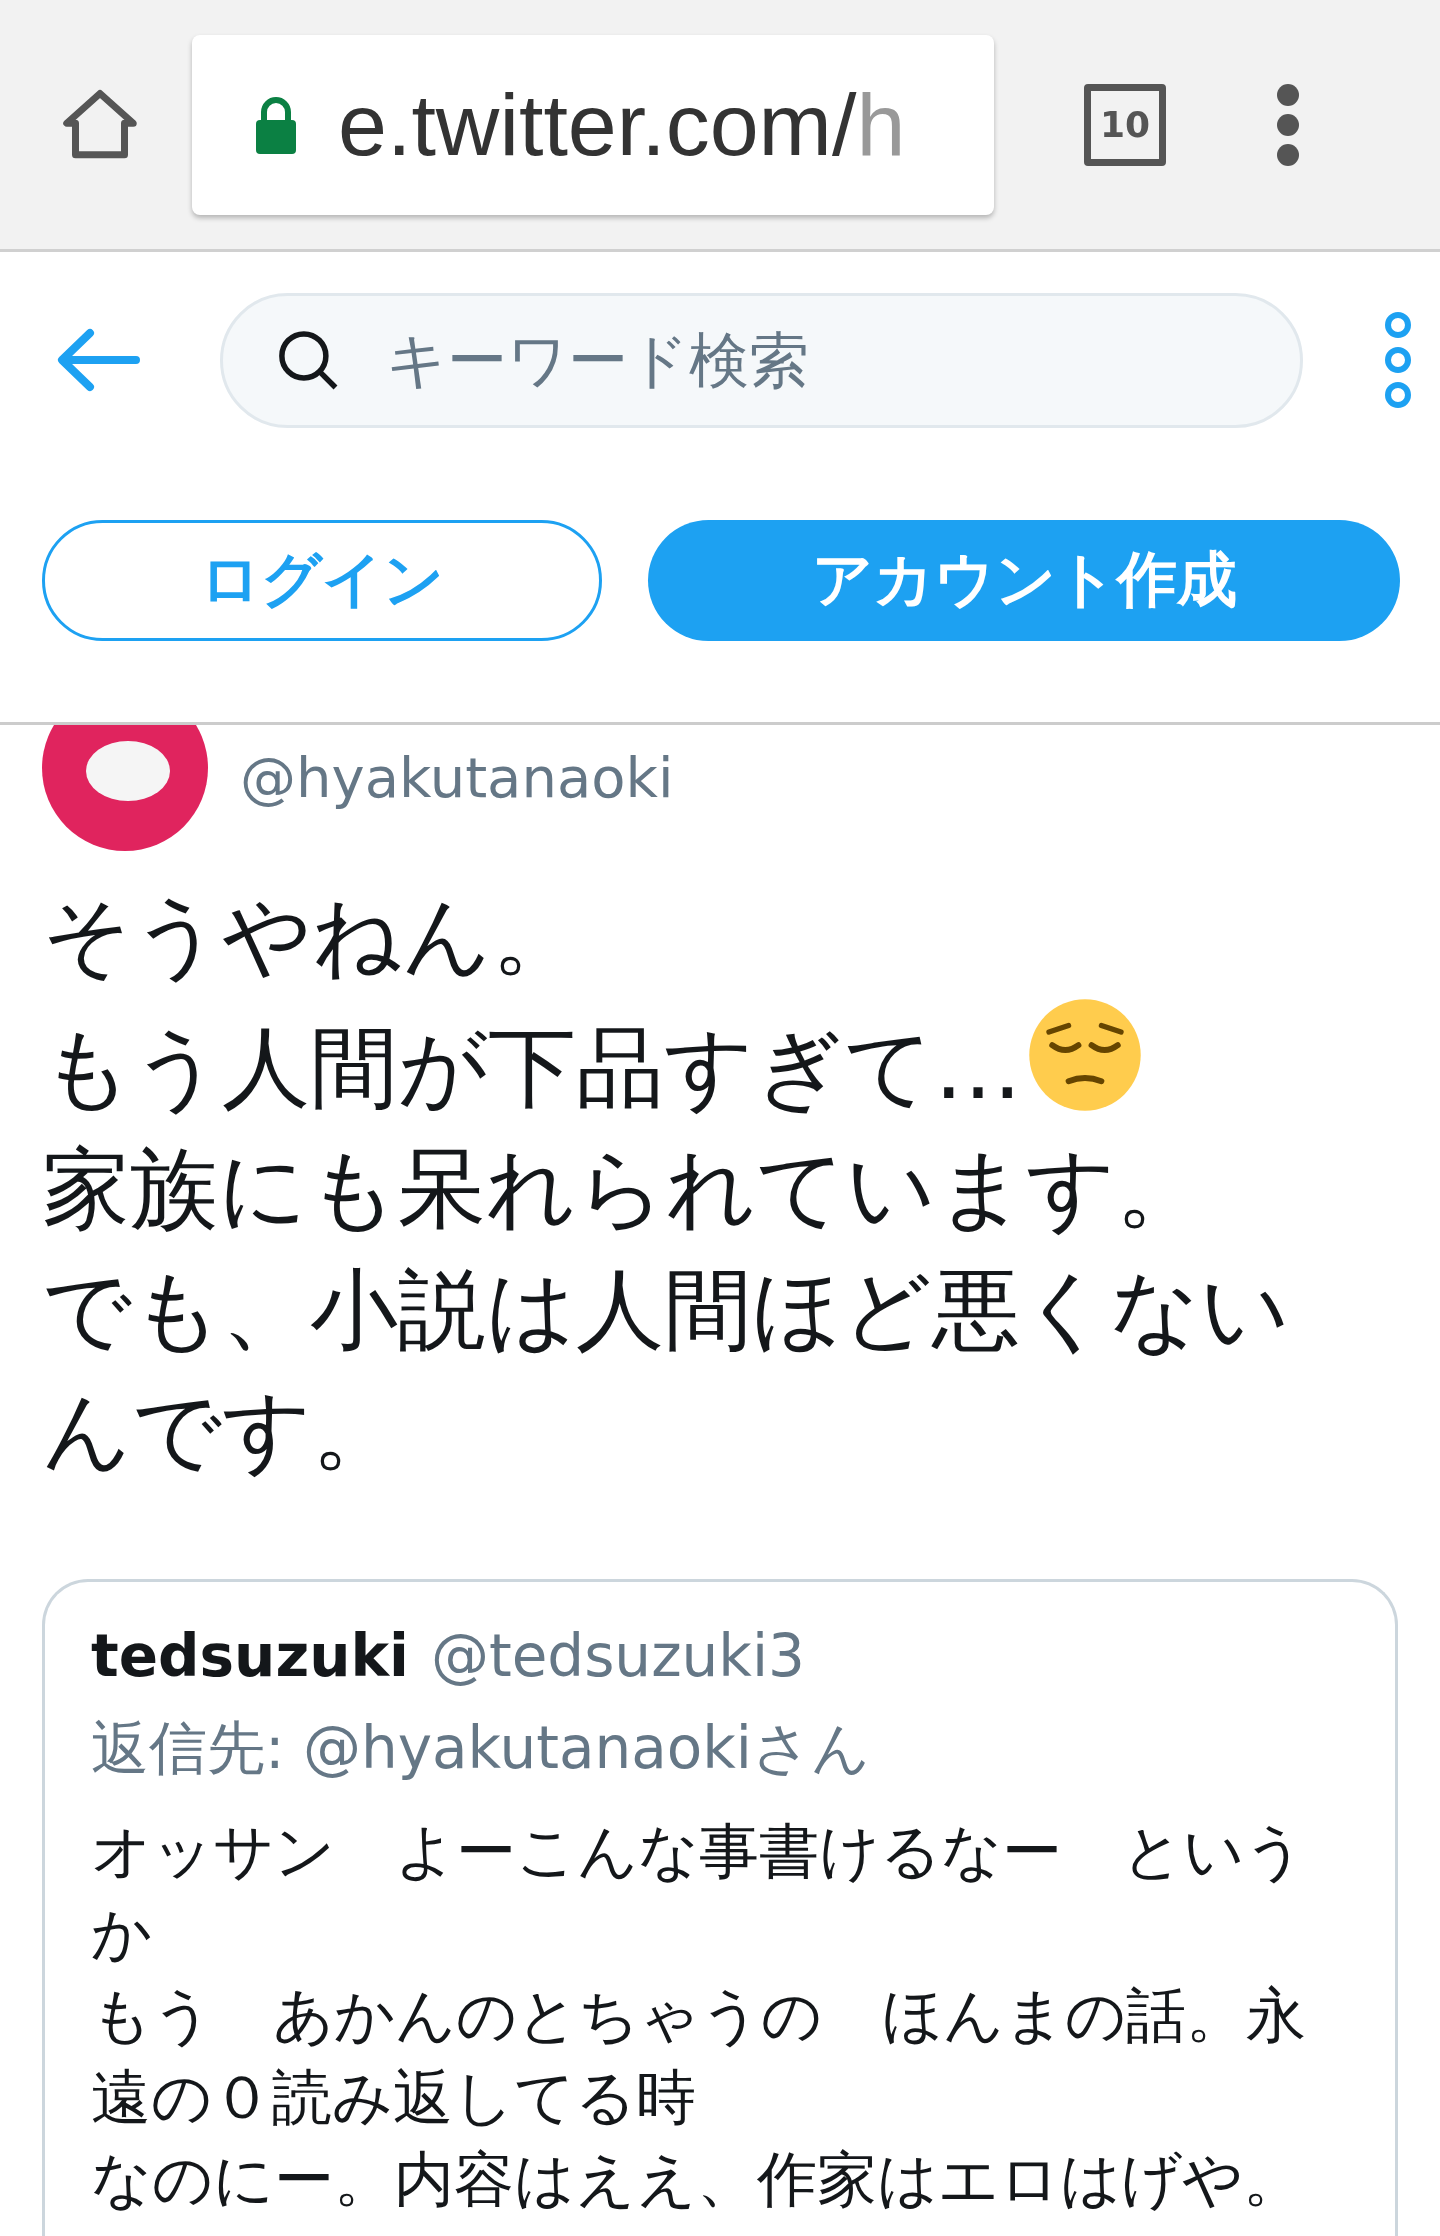 The height and width of the screenshot is (2236, 1440). What do you see at coordinates (457, 777) in the screenshot?
I see `user-handle: @hyakutanaoki` at bounding box center [457, 777].